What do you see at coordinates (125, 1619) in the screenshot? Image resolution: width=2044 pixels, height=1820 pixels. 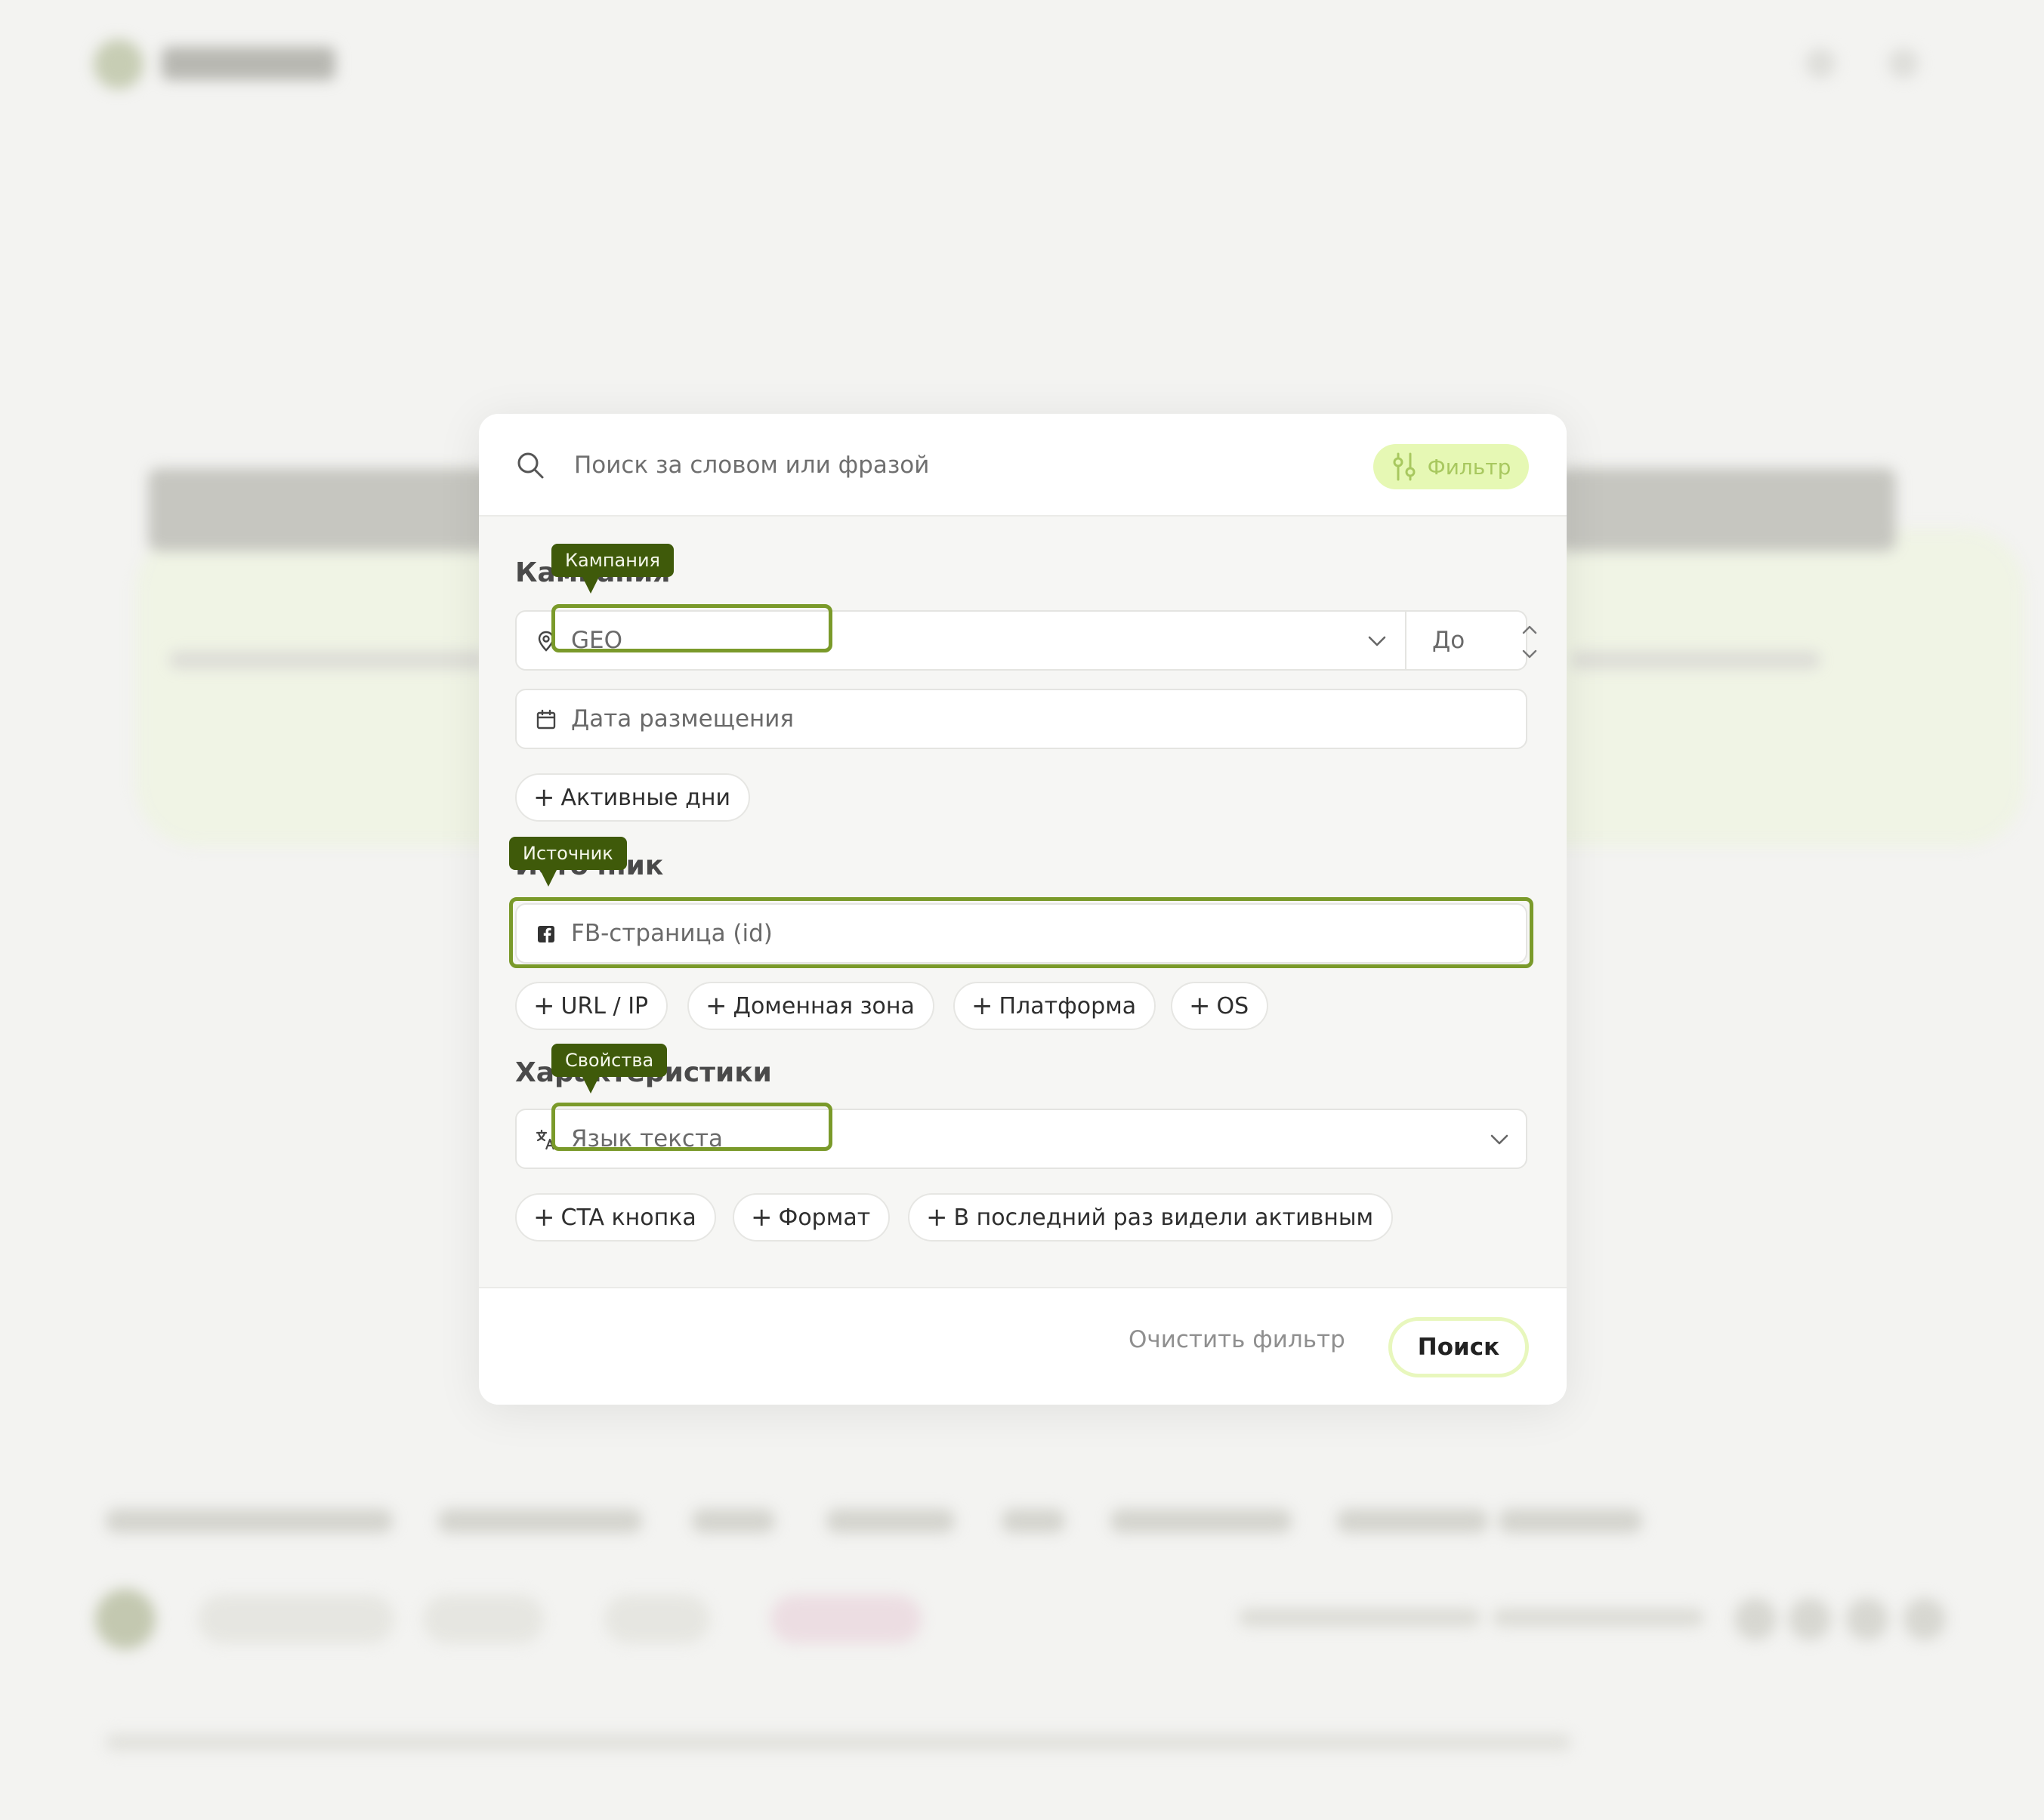 I see `footer-logo` at bounding box center [125, 1619].